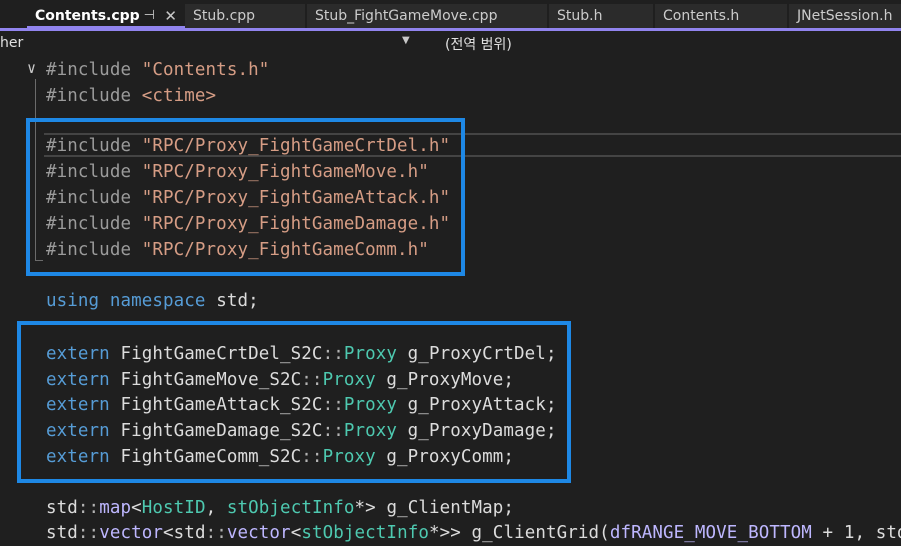 The width and height of the screenshot is (901, 546). I want to click on tab-label: Stub.cpp, so click(224, 16).